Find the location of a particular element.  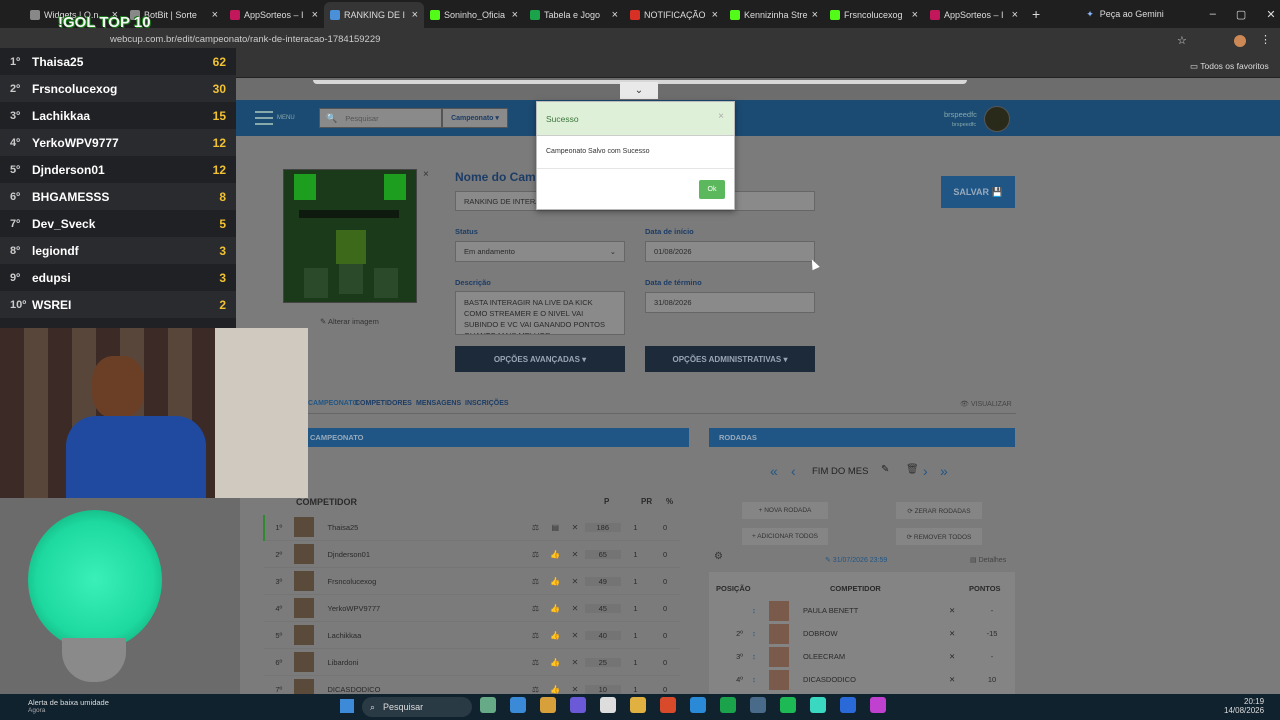

browser-tab: Kennizinha Stre × is located at coordinates (774, 15).